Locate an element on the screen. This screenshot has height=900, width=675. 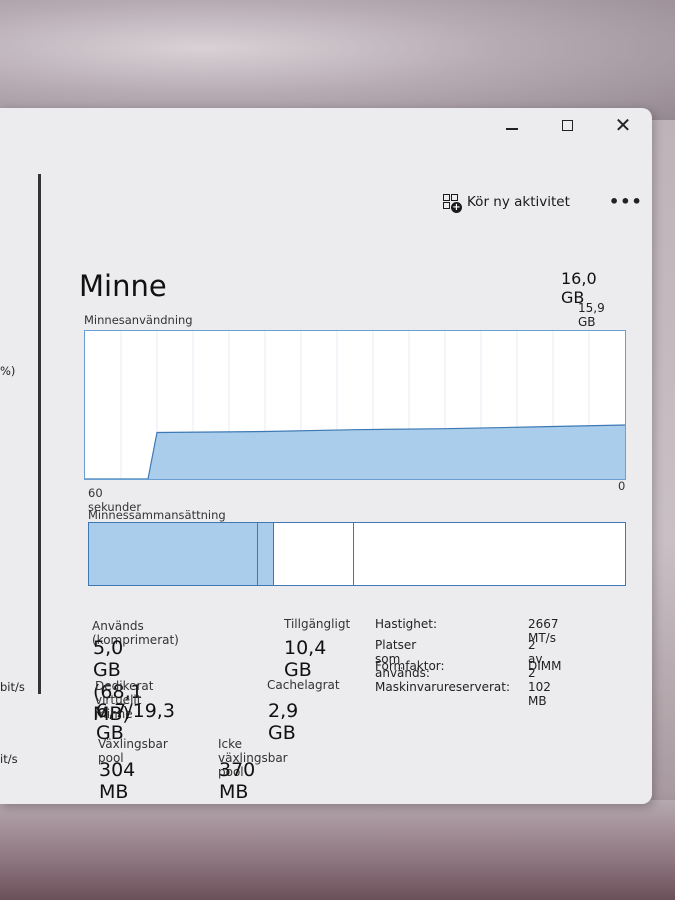
sidebar-fragment-bits: bit/s is located at coordinates (12, 687).